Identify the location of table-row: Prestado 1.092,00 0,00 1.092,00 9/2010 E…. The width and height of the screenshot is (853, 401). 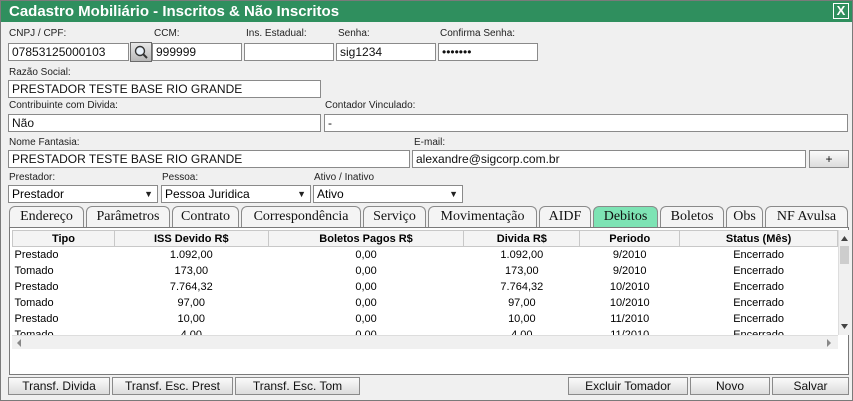
(425, 255).